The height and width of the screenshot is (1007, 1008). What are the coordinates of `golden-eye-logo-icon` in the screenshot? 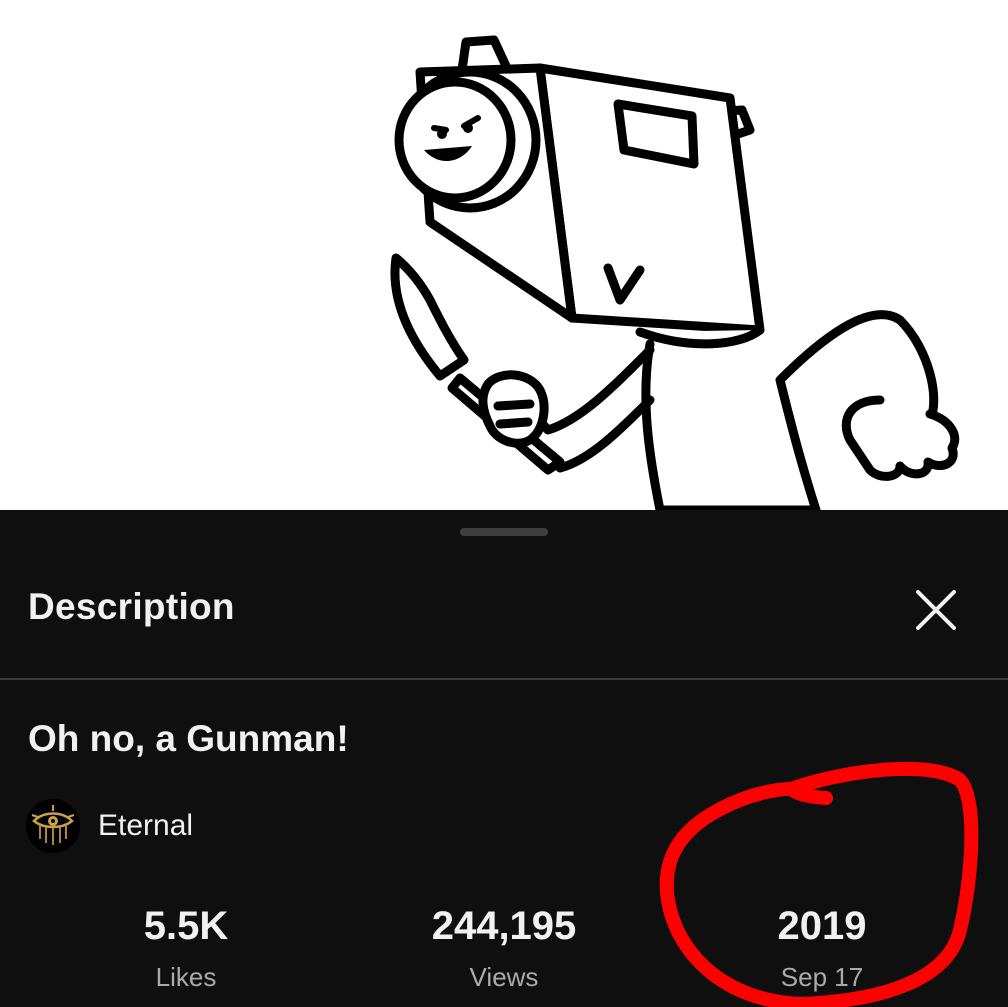 It's located at (53, 826).